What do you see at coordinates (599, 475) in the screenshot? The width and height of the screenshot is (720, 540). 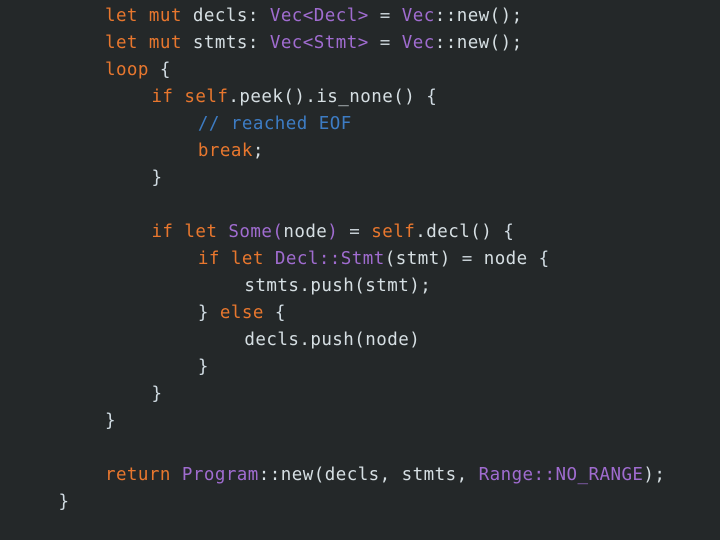 I see `code-token-typ: NO_RANGE` at bounding box center [599, 475].